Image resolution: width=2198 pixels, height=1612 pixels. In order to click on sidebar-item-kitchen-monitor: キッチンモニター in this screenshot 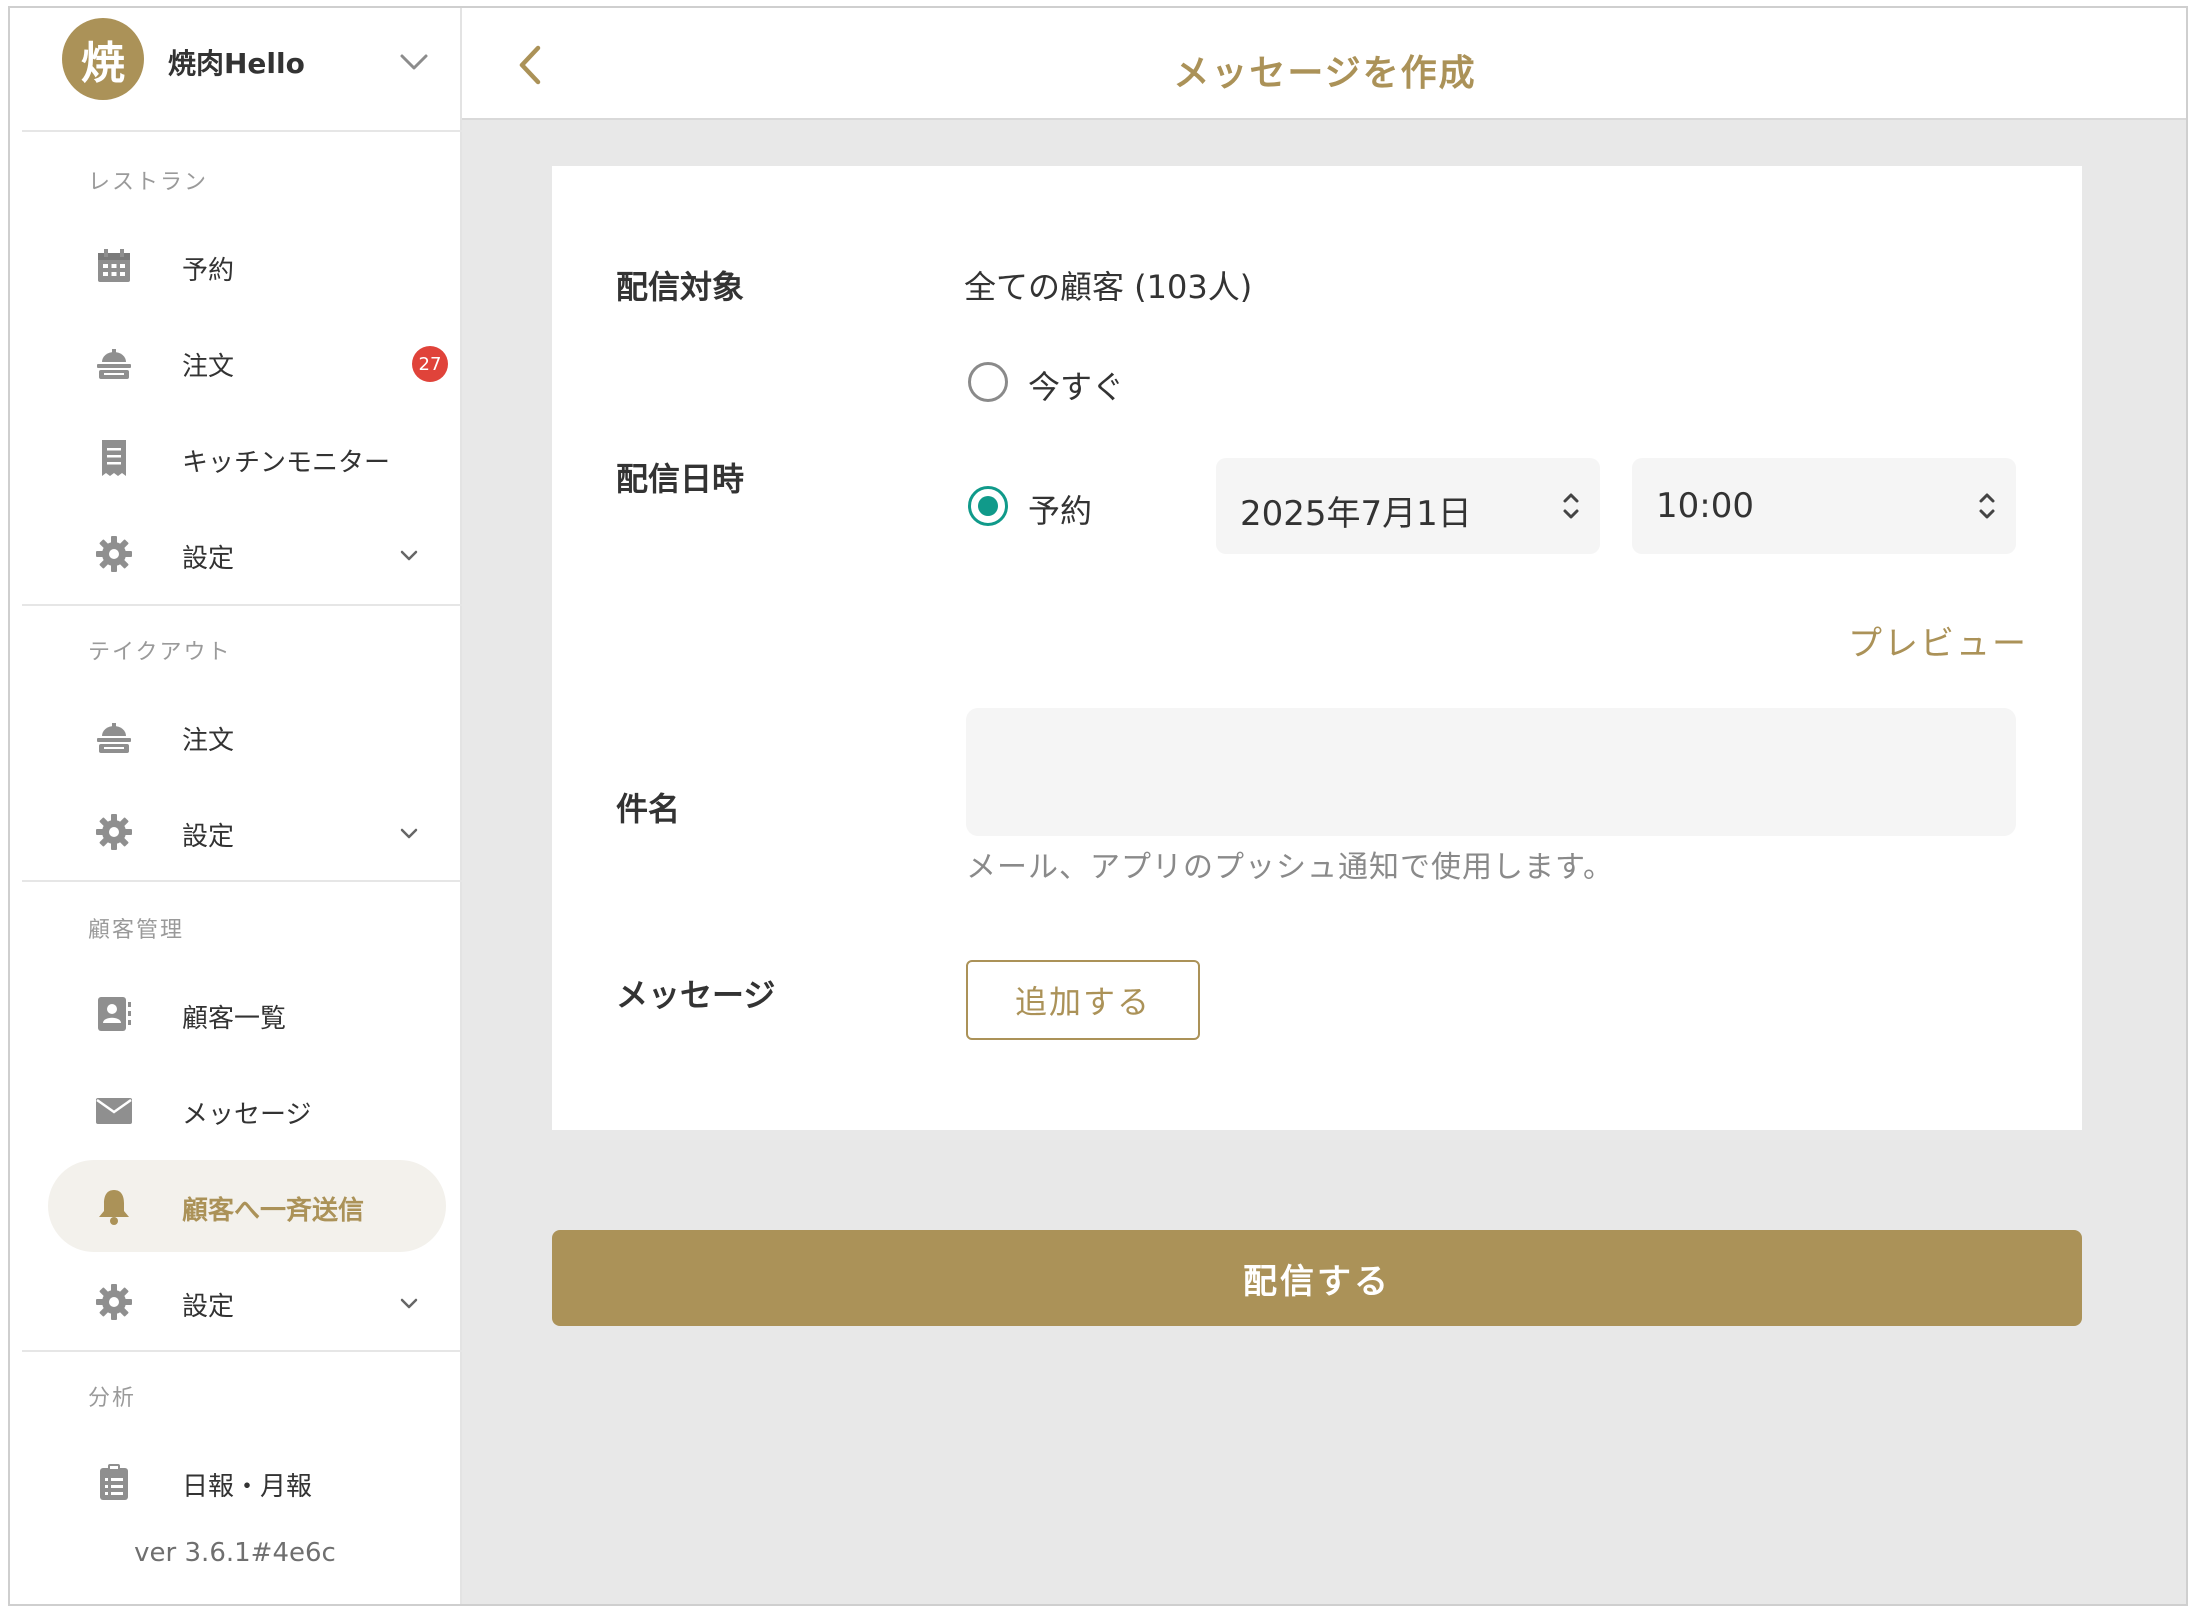, I will do `click(247, 458)`.